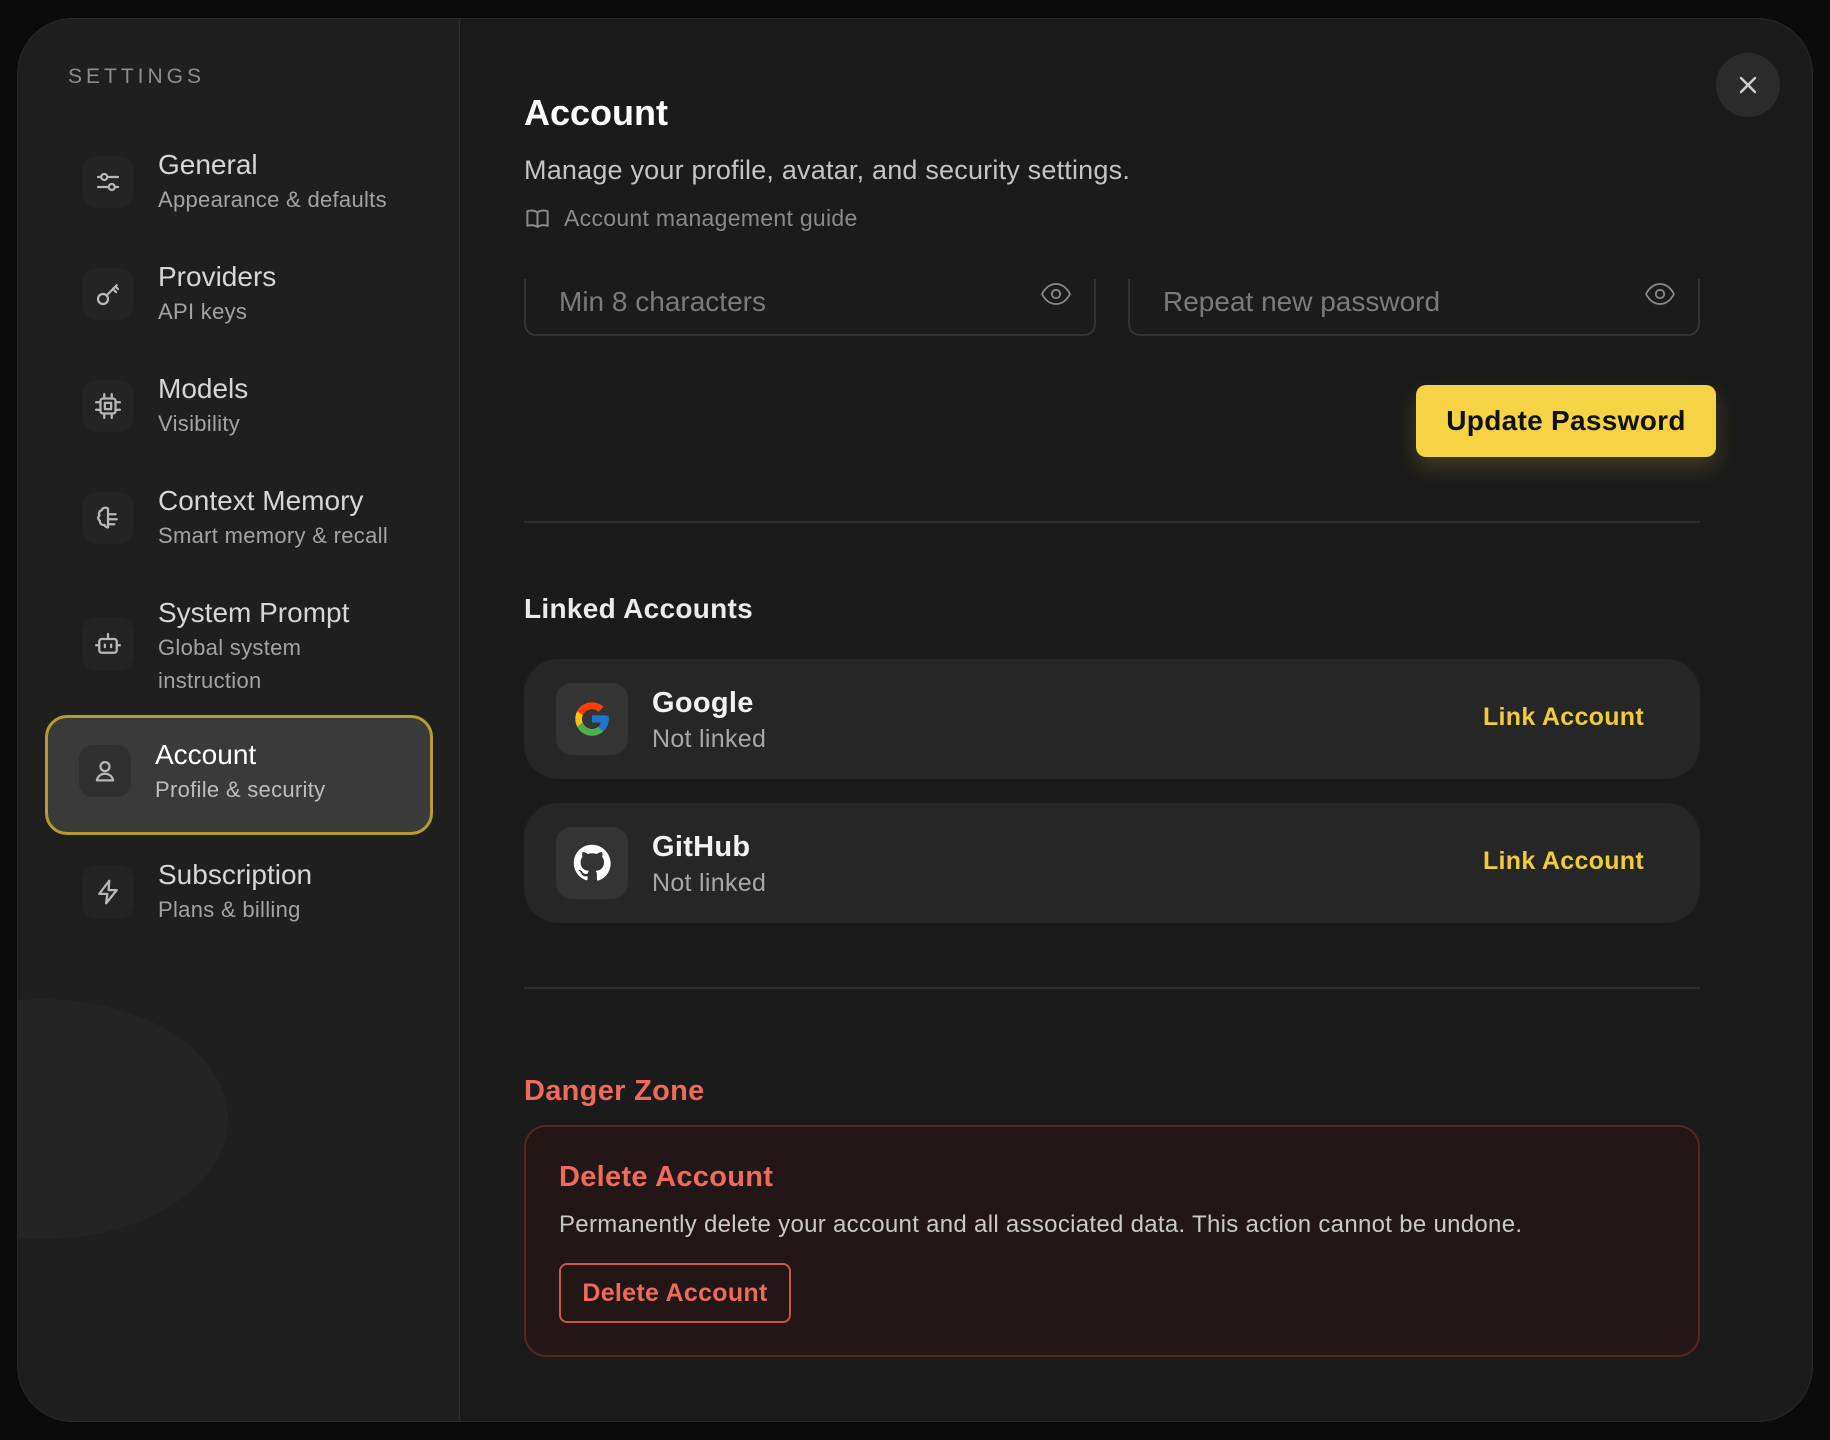 Image resolution: width=1830 pixels, height=1440 pixels. I want to click on sidebar-item-title: System Prompt, so click(254, 612).